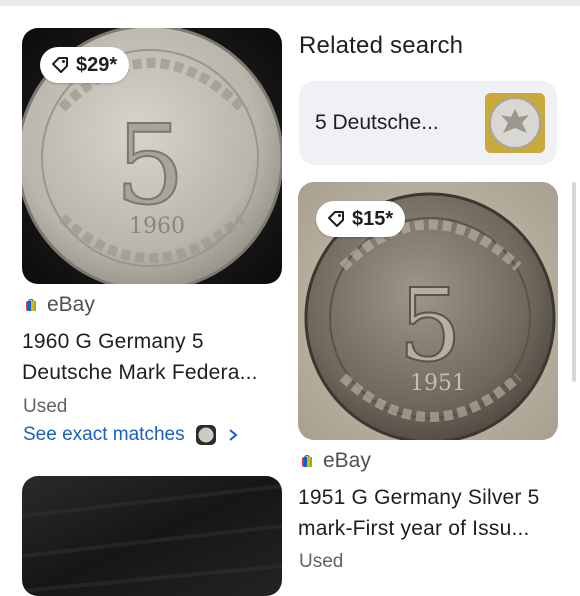  What do you see at coordinates (438, 383) in the screenshot?
I see `svg-text: 1951` at bounding box center [438, 383].